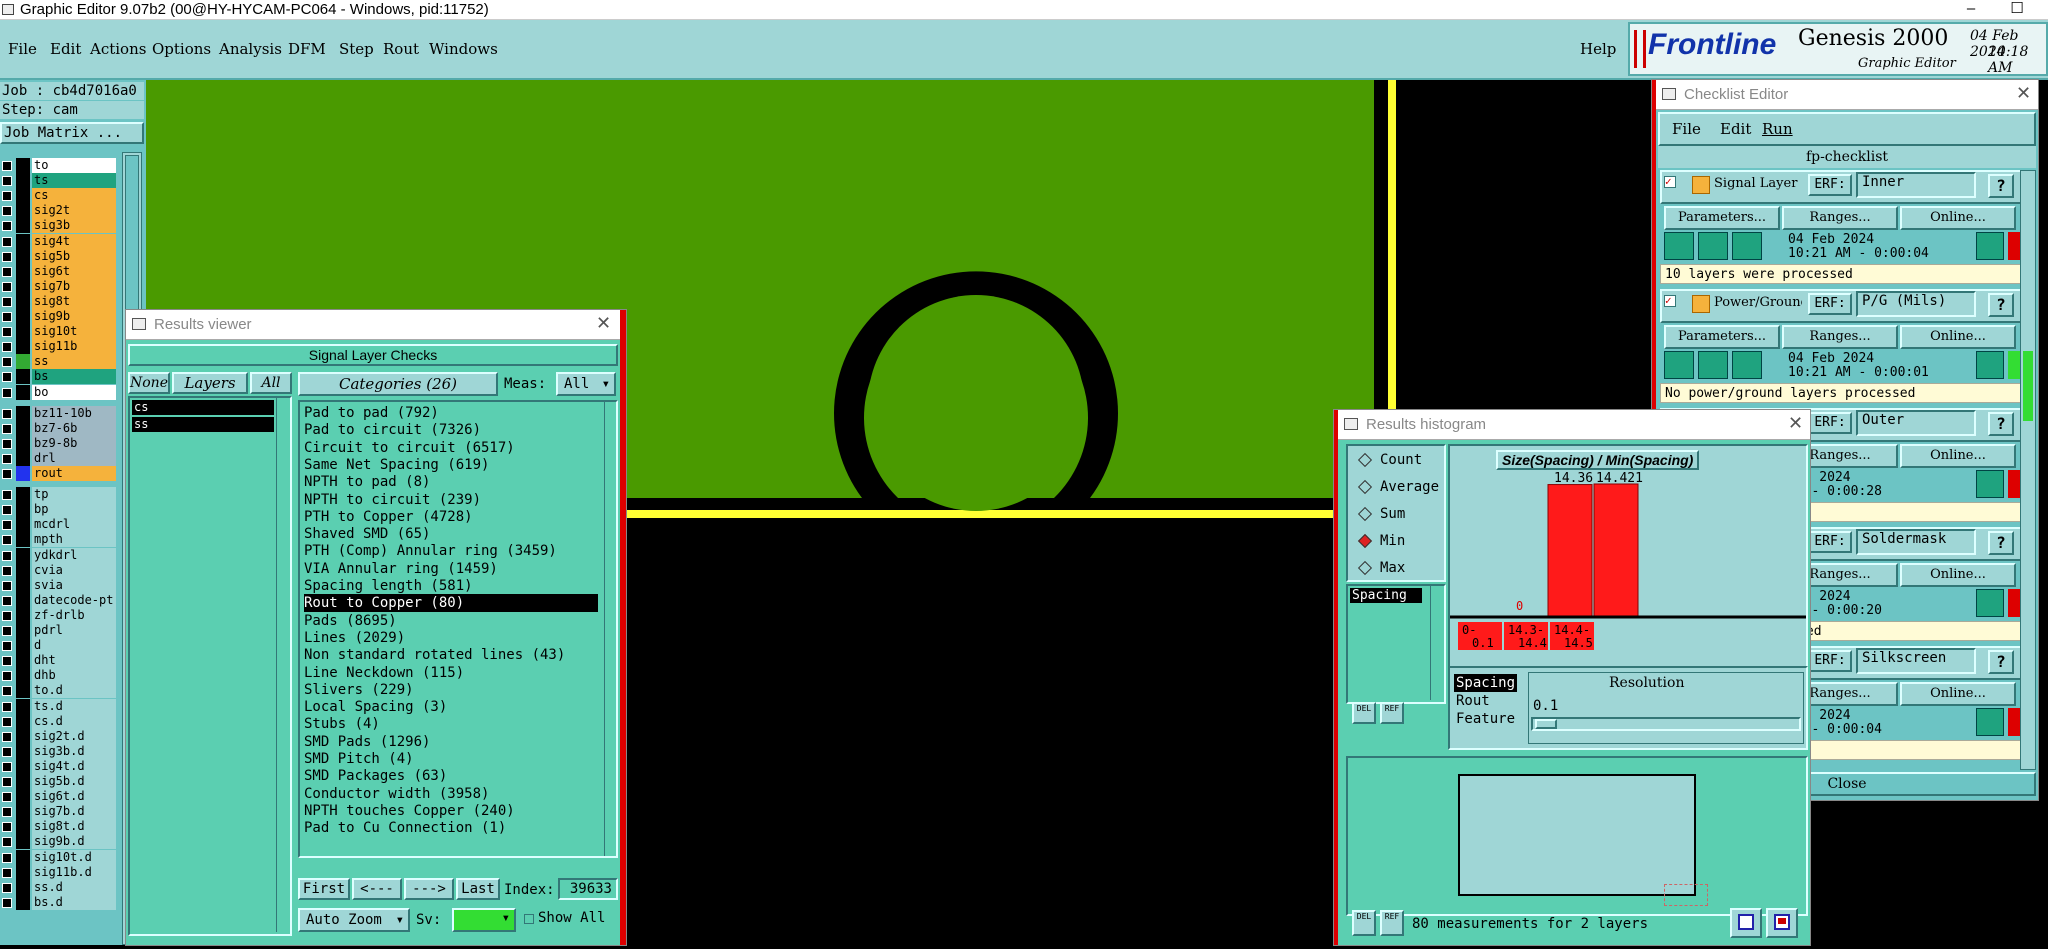 The width and height of the screenshot is (2048, 949). What do you see at coordinates (59, 211) in the screenshot?
I see `layer-row: sig2t` at bounding box center [59, 211].